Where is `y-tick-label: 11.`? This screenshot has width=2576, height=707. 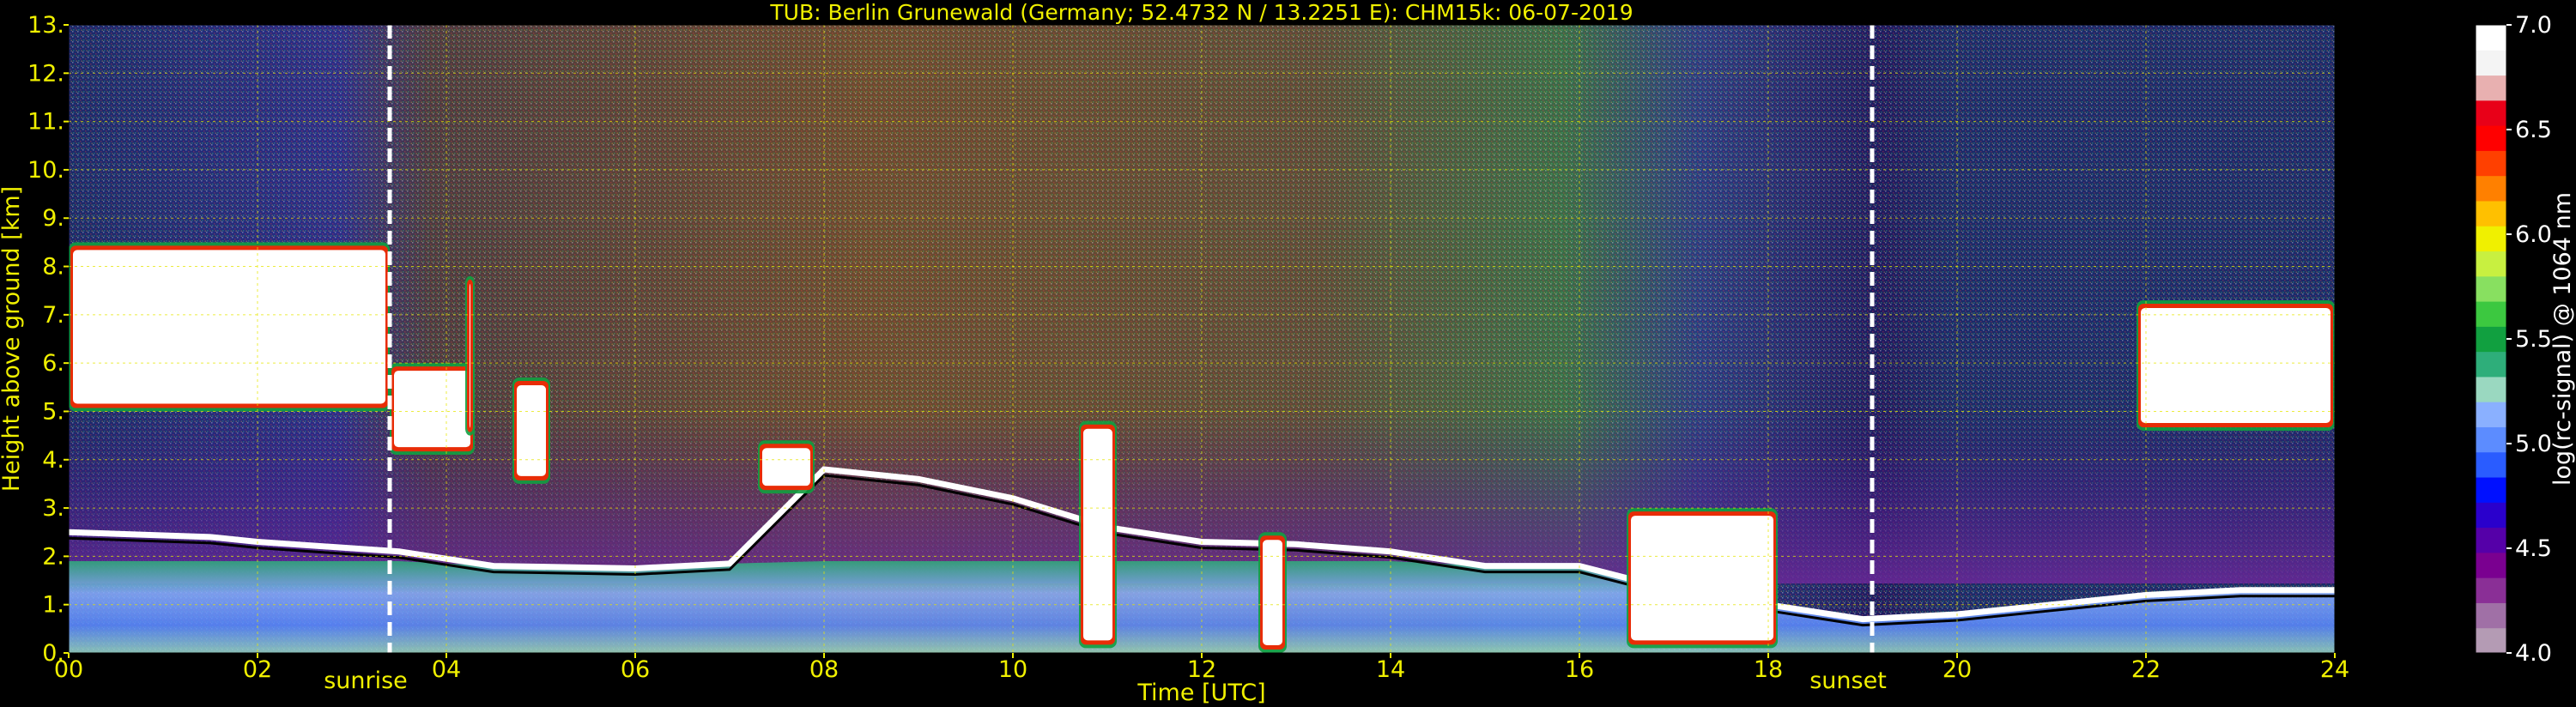 y-tick-label: 11. is located at coordinates (45, 123).